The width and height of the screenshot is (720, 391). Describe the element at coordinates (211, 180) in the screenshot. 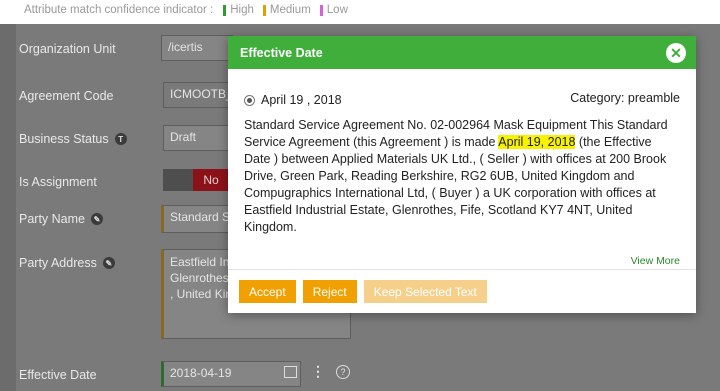

I see `toggle-no-label: No` at that location.